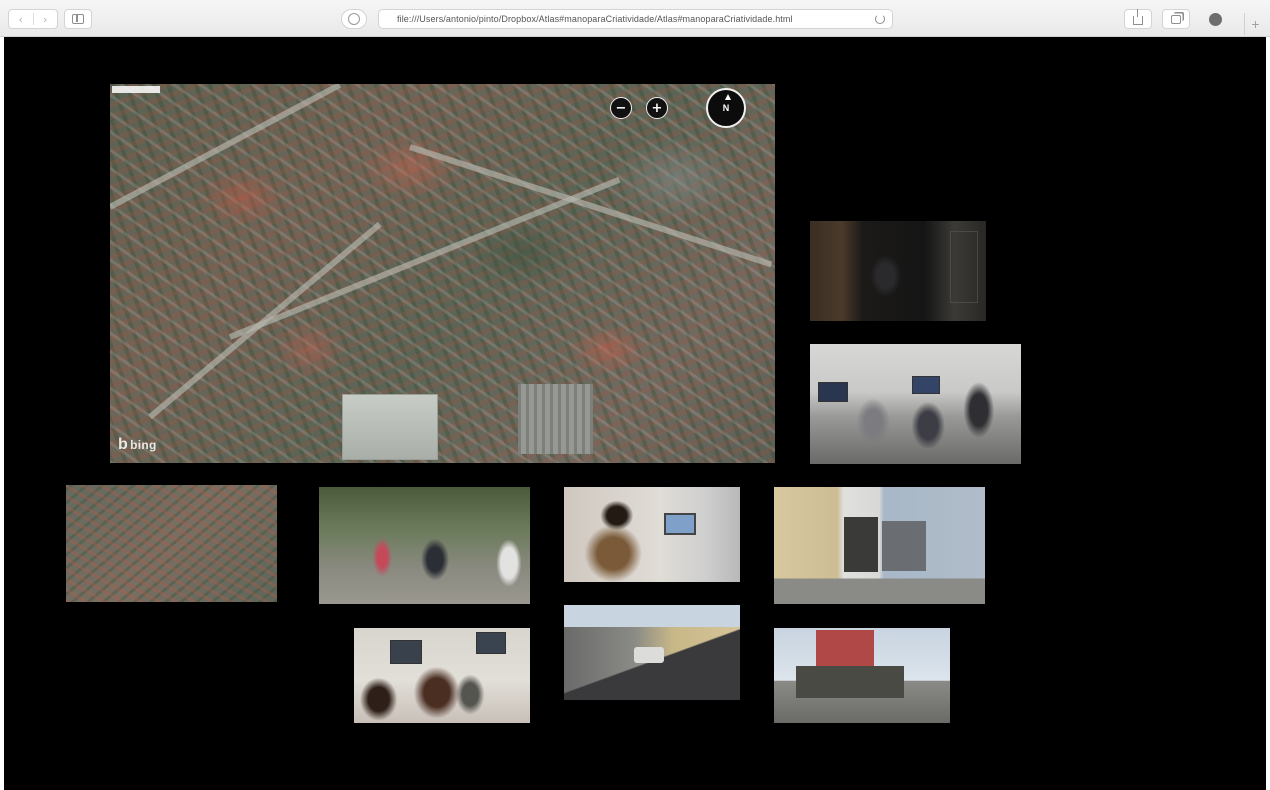  What do you see at coordinates (555, 419) in the screenshot?
I see `map-parking-lot` at bounding box center [555, 419].